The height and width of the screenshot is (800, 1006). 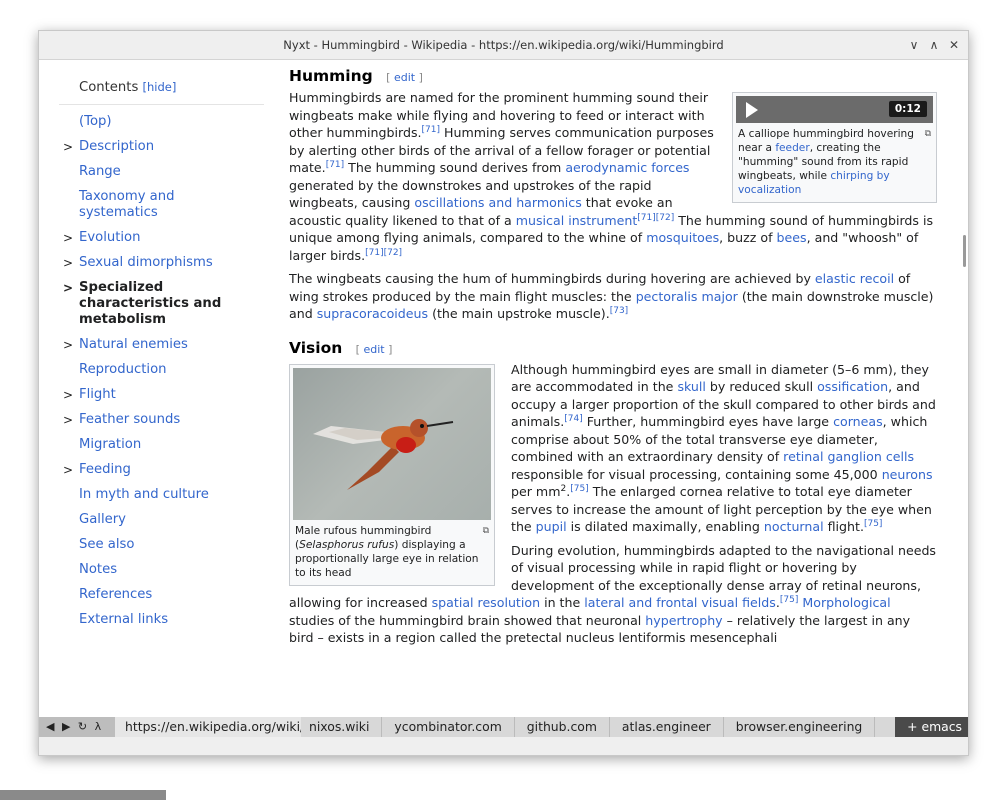 What do you see at coordinates (154, 520) in the screenshot?
I see `toc-item: Gallery` at bounding box center [154, 520].